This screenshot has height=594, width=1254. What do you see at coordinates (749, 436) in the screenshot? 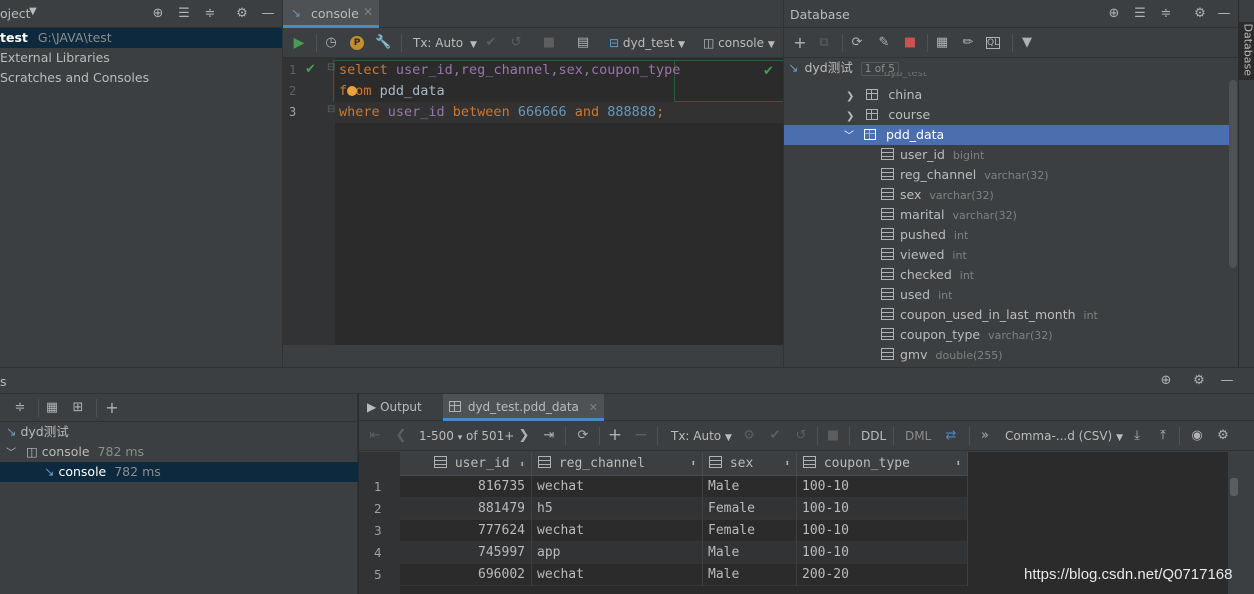
I see `sync-icon: ⚙` at bounding box center [749, 436].